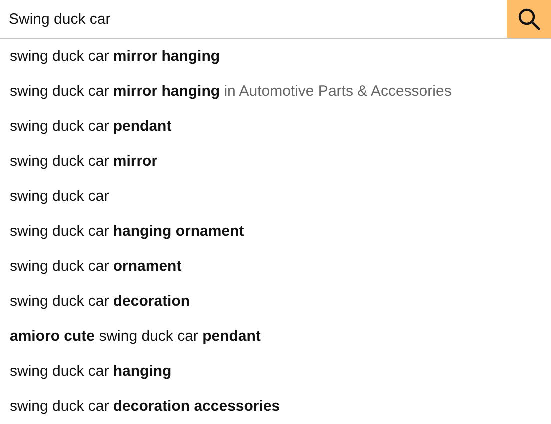 The width and height of the screenshot is (551, 424). What do you see at coordinates (135, 336) in the screenshot?
I see `suggestion-item: amioro cute swing duck car pendant` at bounding box center [135, 336].